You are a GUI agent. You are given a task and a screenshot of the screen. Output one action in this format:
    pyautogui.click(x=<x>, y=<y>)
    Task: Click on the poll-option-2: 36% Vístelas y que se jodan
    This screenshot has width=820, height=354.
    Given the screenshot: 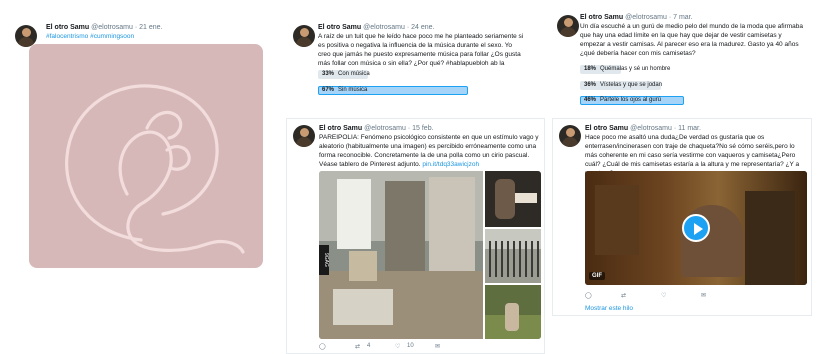 What is the action you would take?
    pyautogui.click(x=632, y=85)
    